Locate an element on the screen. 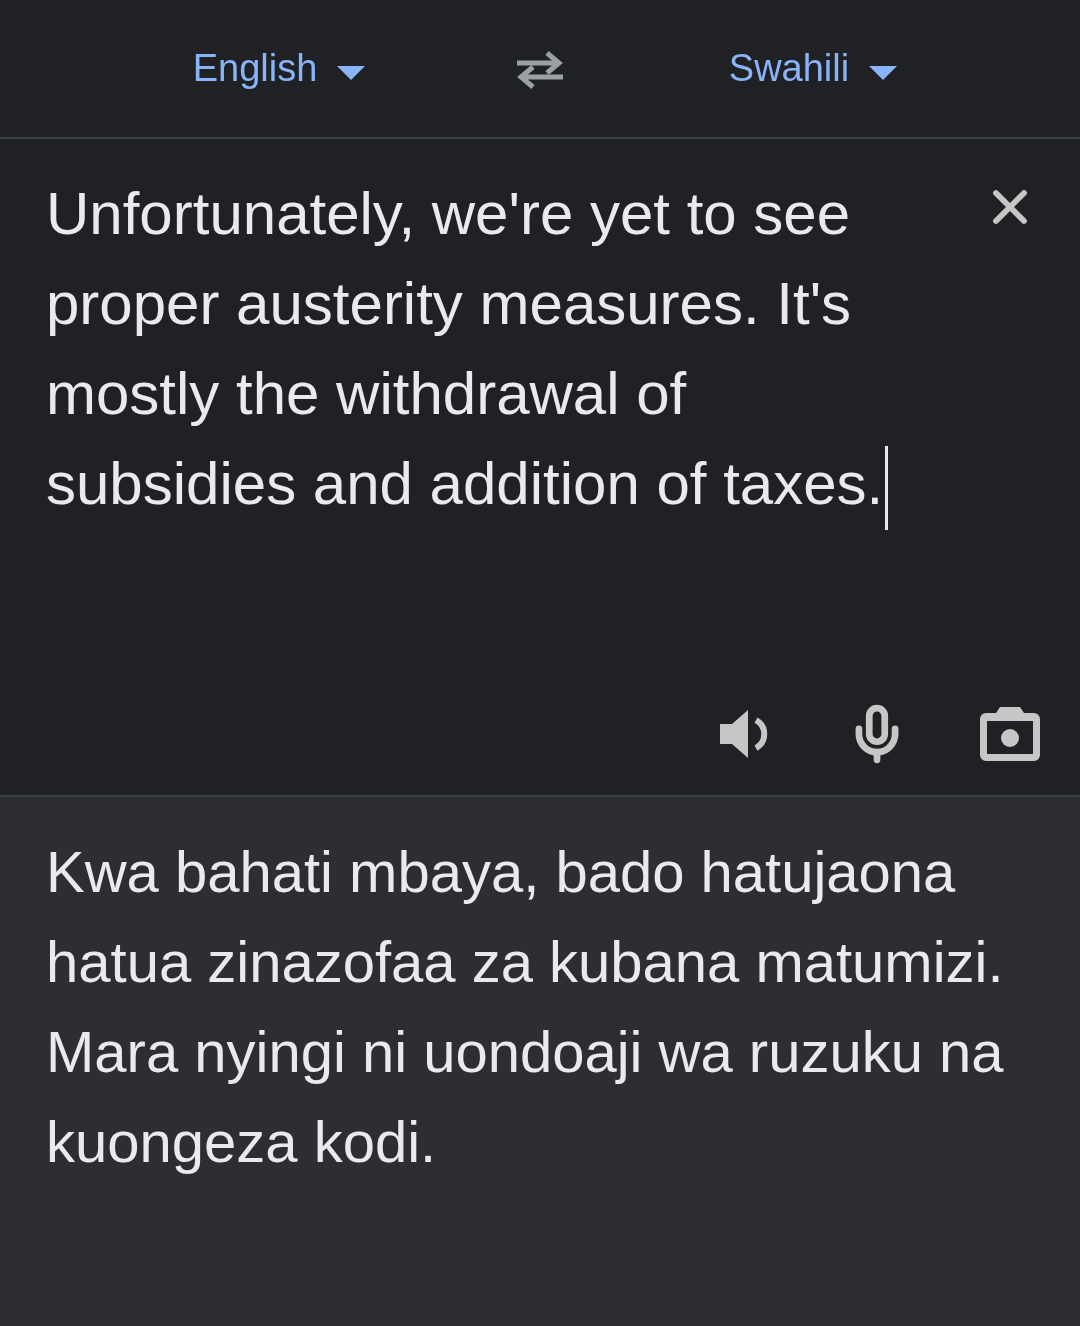  target-language-selector: Swahili is located at coordinates (825, 68).